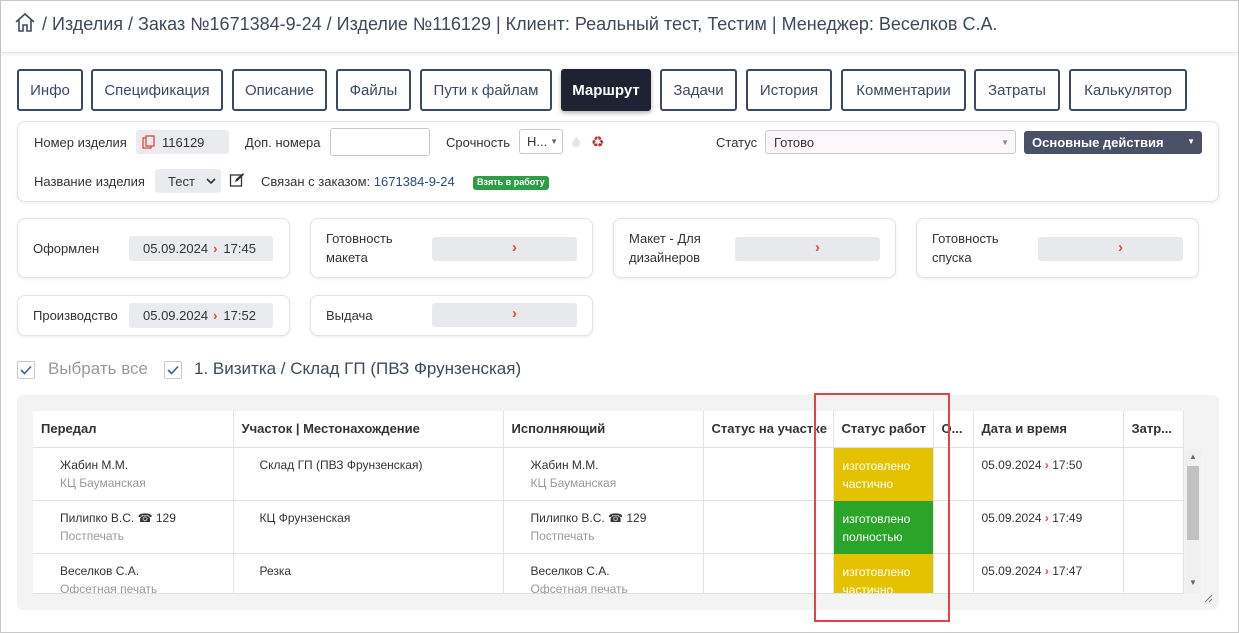 The height and width of the screenshot is (633, 1239). I want to click on col-from: Передал, so click(133, 429).